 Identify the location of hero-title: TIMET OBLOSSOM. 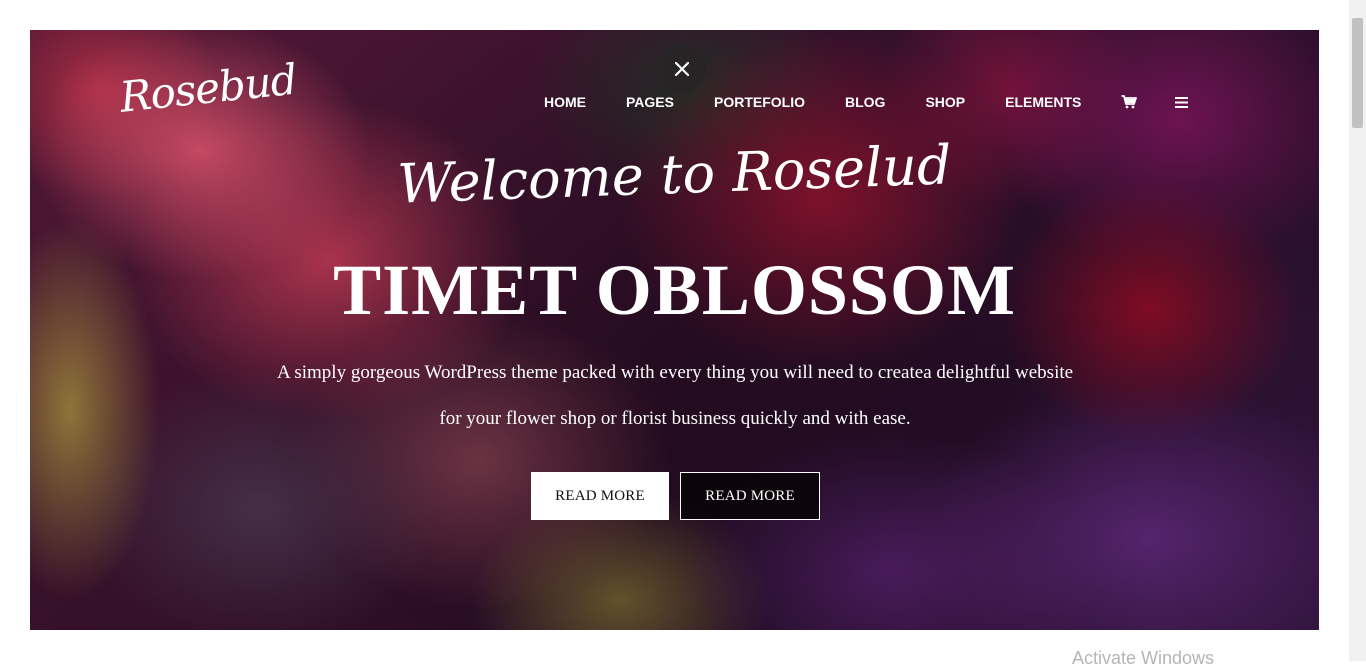
(674, 290).